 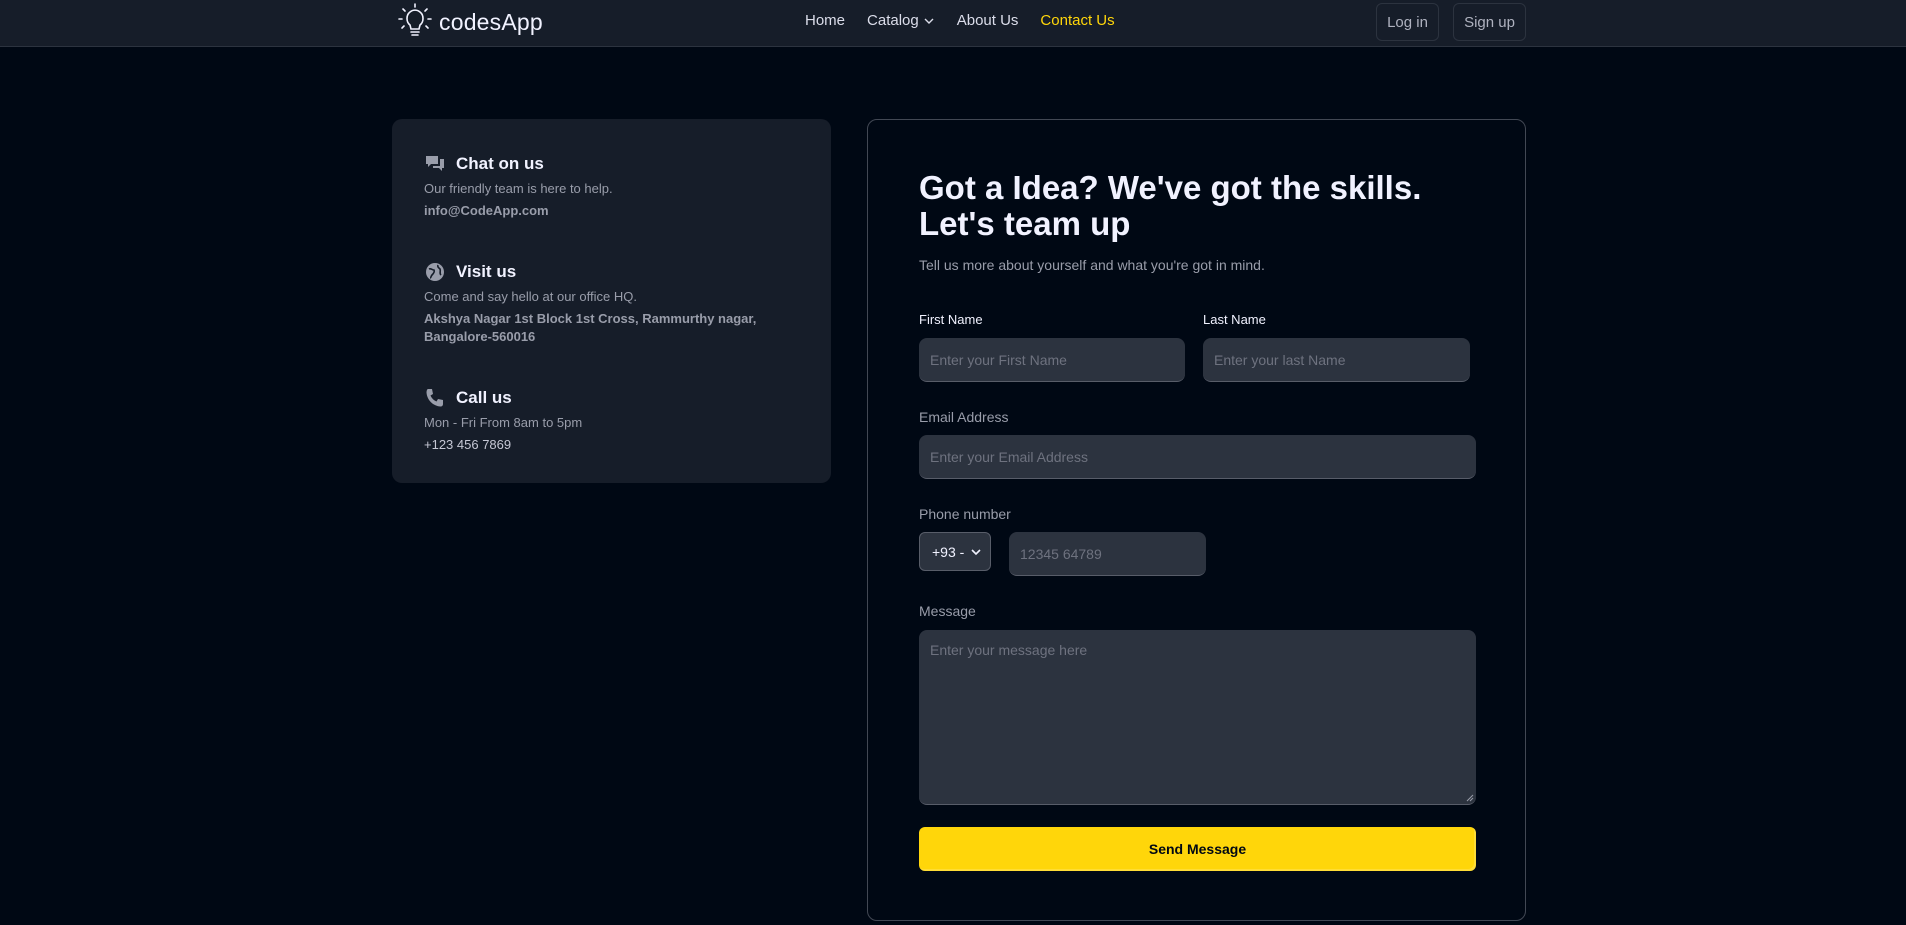 I want to click on nav-link-catalog: Catalog, so click(x=901, y=20).